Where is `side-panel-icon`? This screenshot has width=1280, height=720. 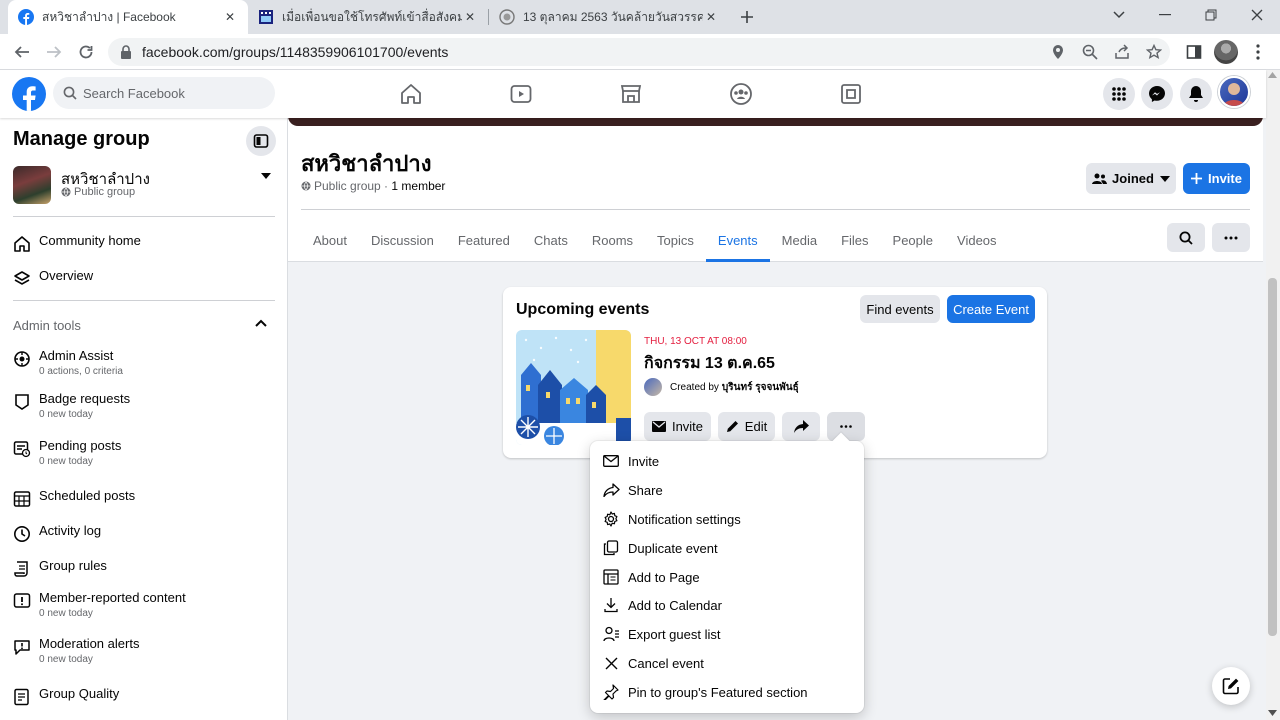 side-panel-icon is located at coordinates (1194, 52).